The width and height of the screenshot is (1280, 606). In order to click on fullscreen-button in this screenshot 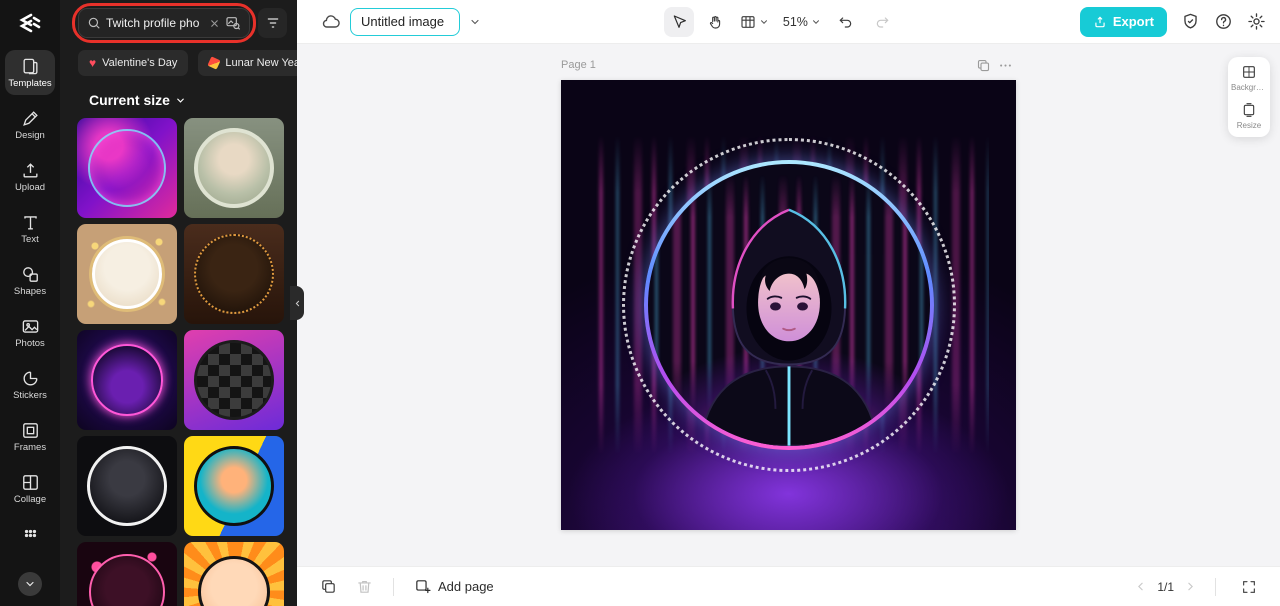, I will do `click(1249, 587)`.